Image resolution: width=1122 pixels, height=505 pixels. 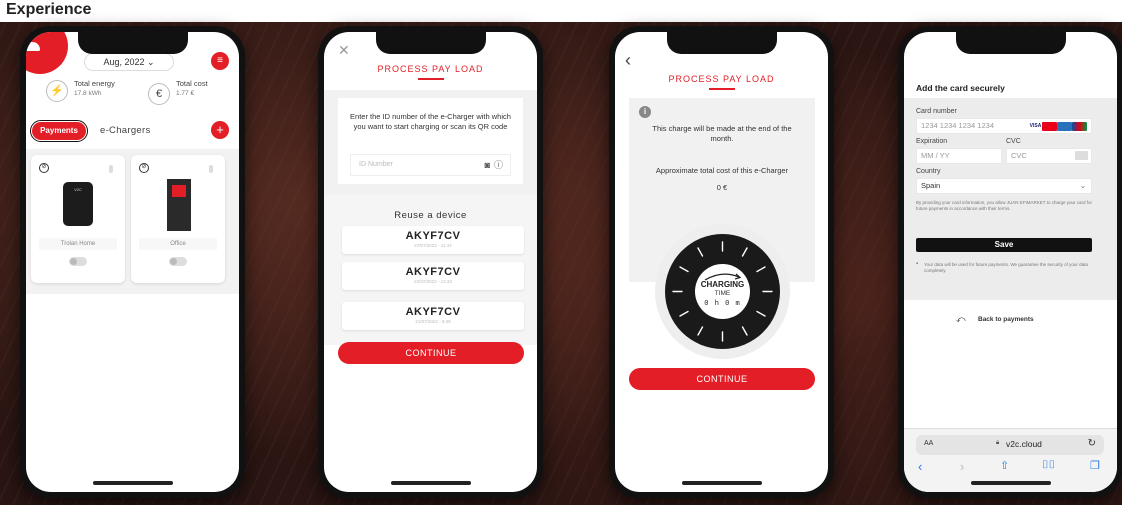 I want to click on country-label: Country, so click(x=928, y=171).